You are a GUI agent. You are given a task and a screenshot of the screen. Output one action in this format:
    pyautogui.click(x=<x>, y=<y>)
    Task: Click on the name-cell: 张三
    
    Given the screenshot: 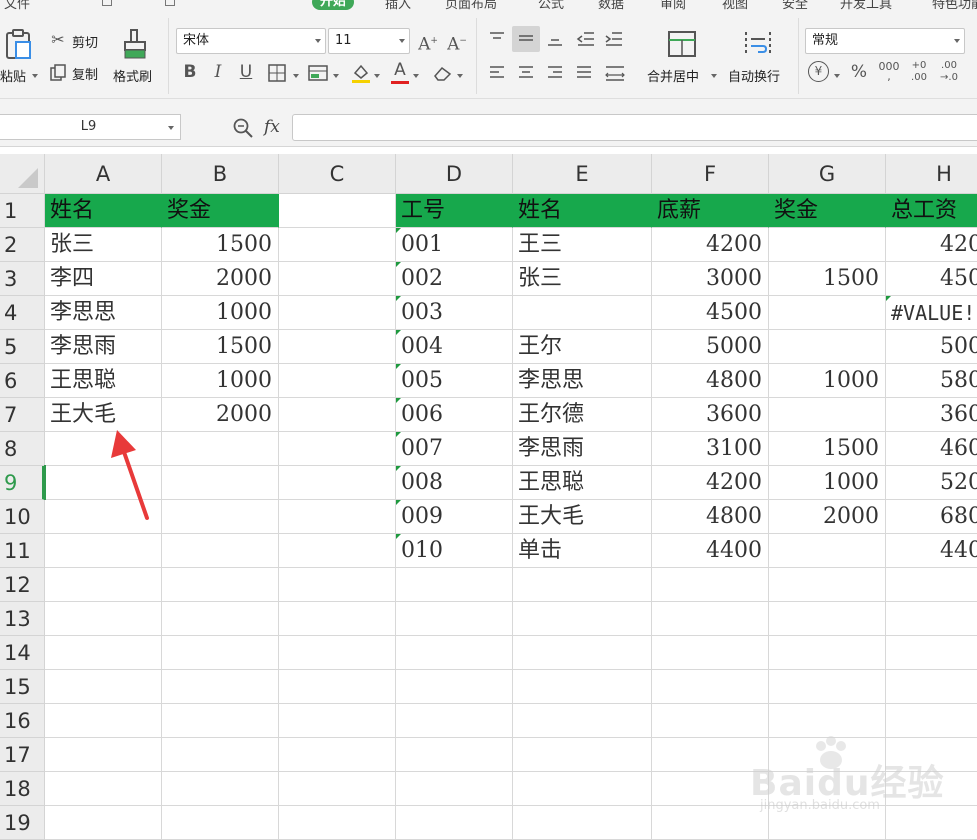 What is the action you would take?
    pyautogui.click(x=582, y=279)
    